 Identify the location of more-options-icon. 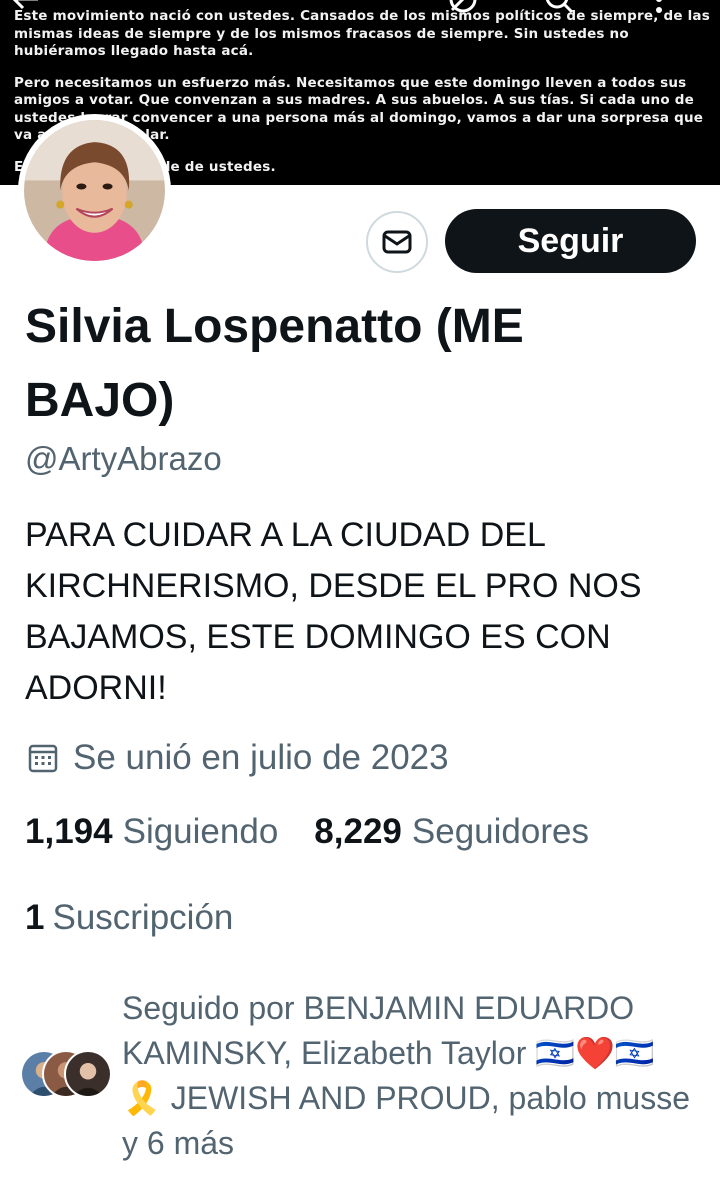
(659, 8).